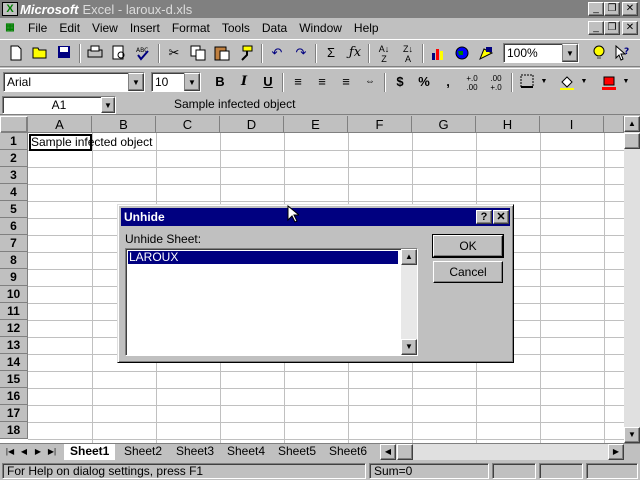  Describe the element at coordinates (16, 53) in the screenshot. I see `new-icon` at that location.